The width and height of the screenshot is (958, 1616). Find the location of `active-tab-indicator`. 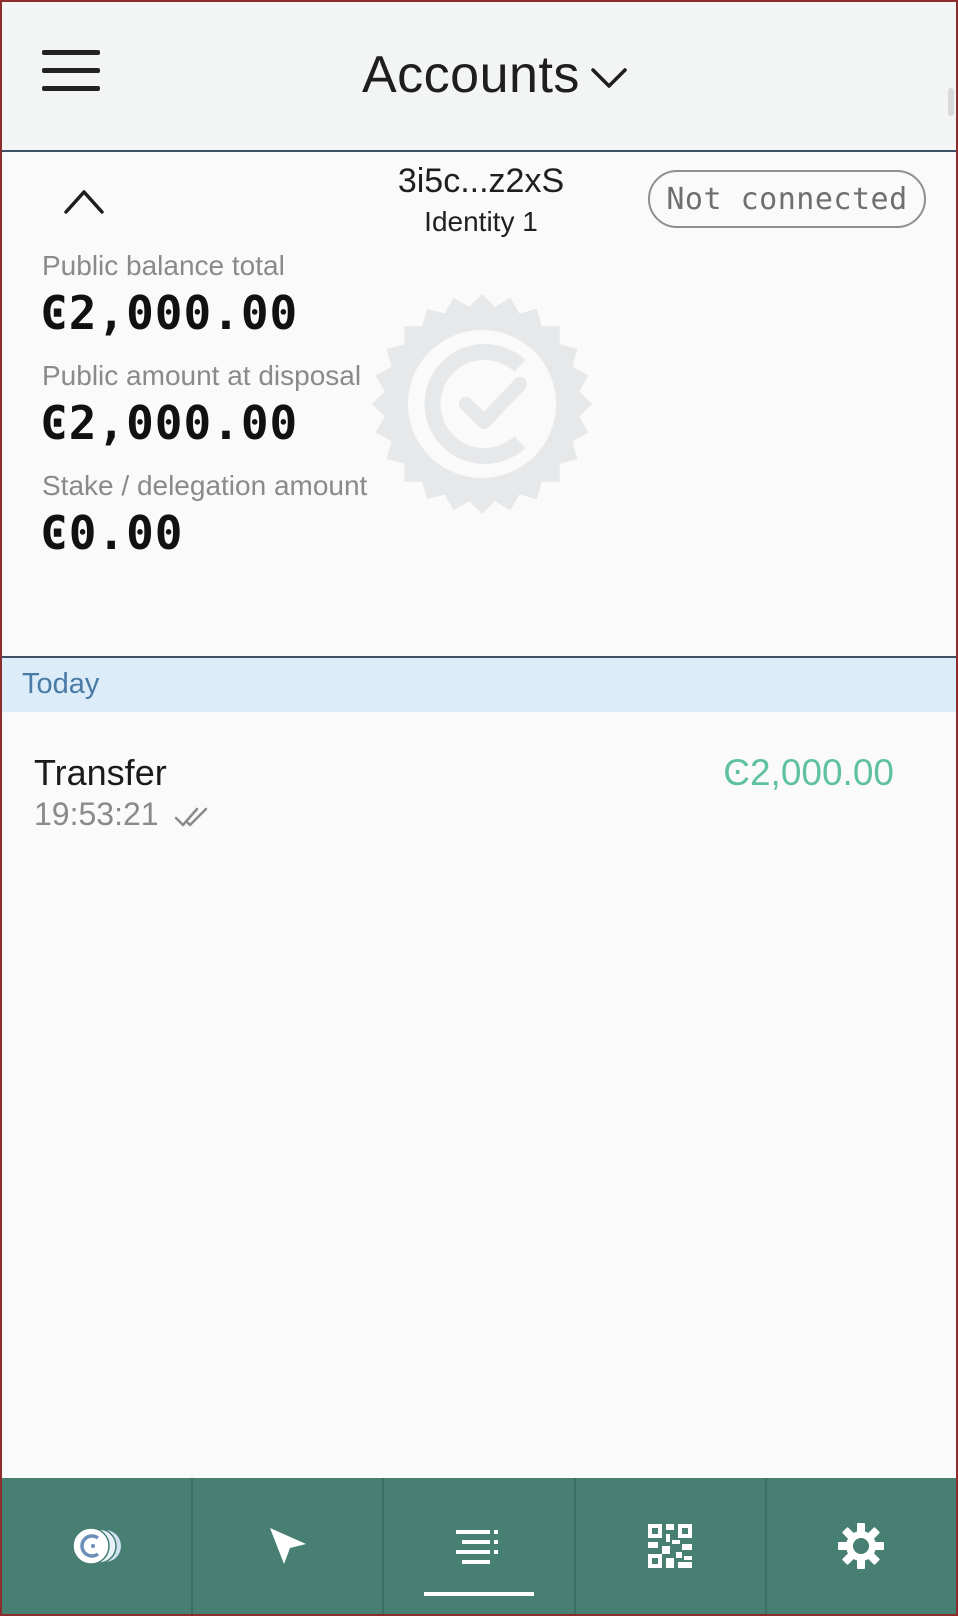

active-tab-indicator is located at coordinates (479, 1594).